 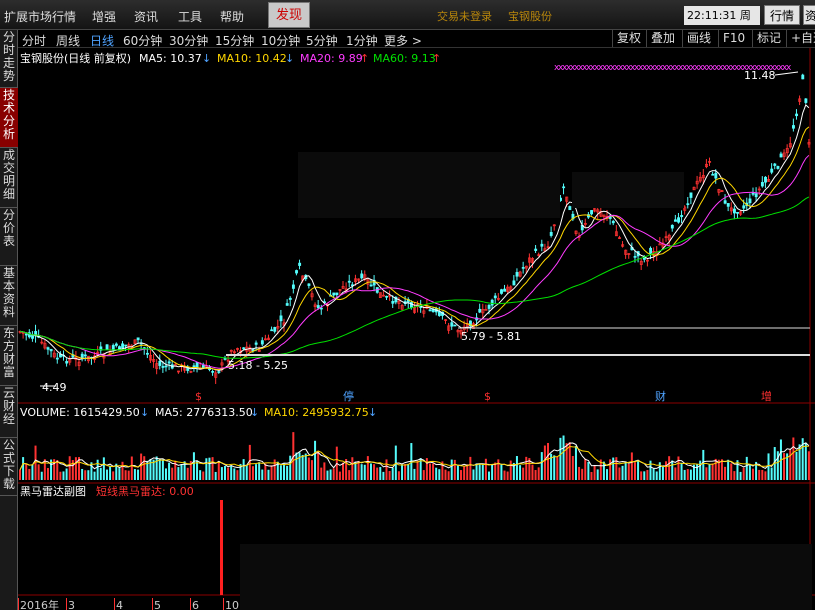 I want to click on suspension-marker: 停, so click(x=348, y=396).